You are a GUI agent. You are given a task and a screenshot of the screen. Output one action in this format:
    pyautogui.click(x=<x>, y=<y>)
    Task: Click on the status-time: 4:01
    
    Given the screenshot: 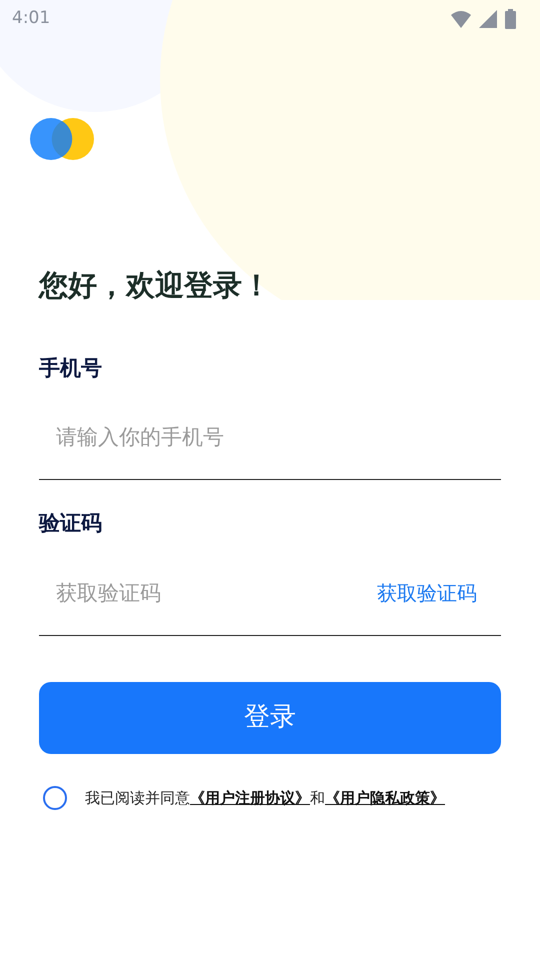 What is the action you would take?
    pyautogui.click(x=31, y=18)
    